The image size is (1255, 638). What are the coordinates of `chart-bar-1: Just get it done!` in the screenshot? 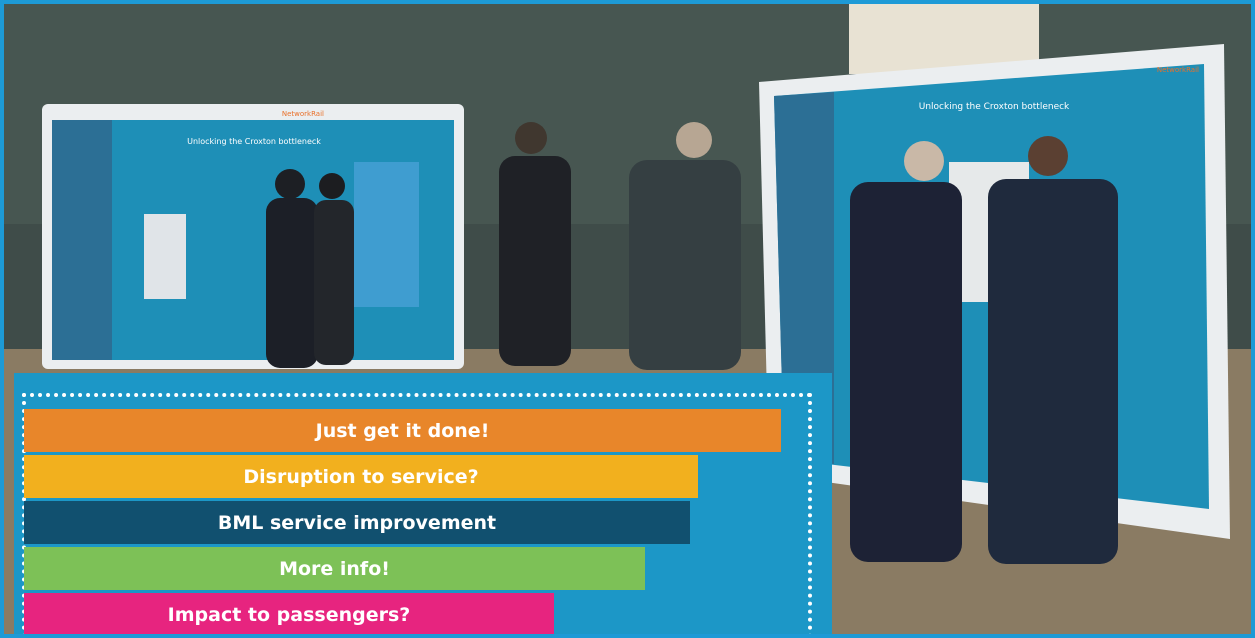 It's located at (402, 430).